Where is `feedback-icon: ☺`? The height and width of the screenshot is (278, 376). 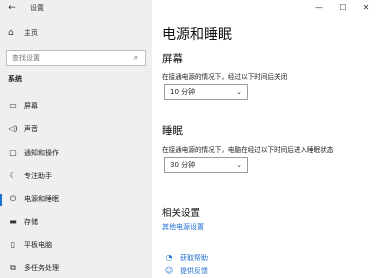
feedback-icon: ☺ is located at coordinates (169, 270).